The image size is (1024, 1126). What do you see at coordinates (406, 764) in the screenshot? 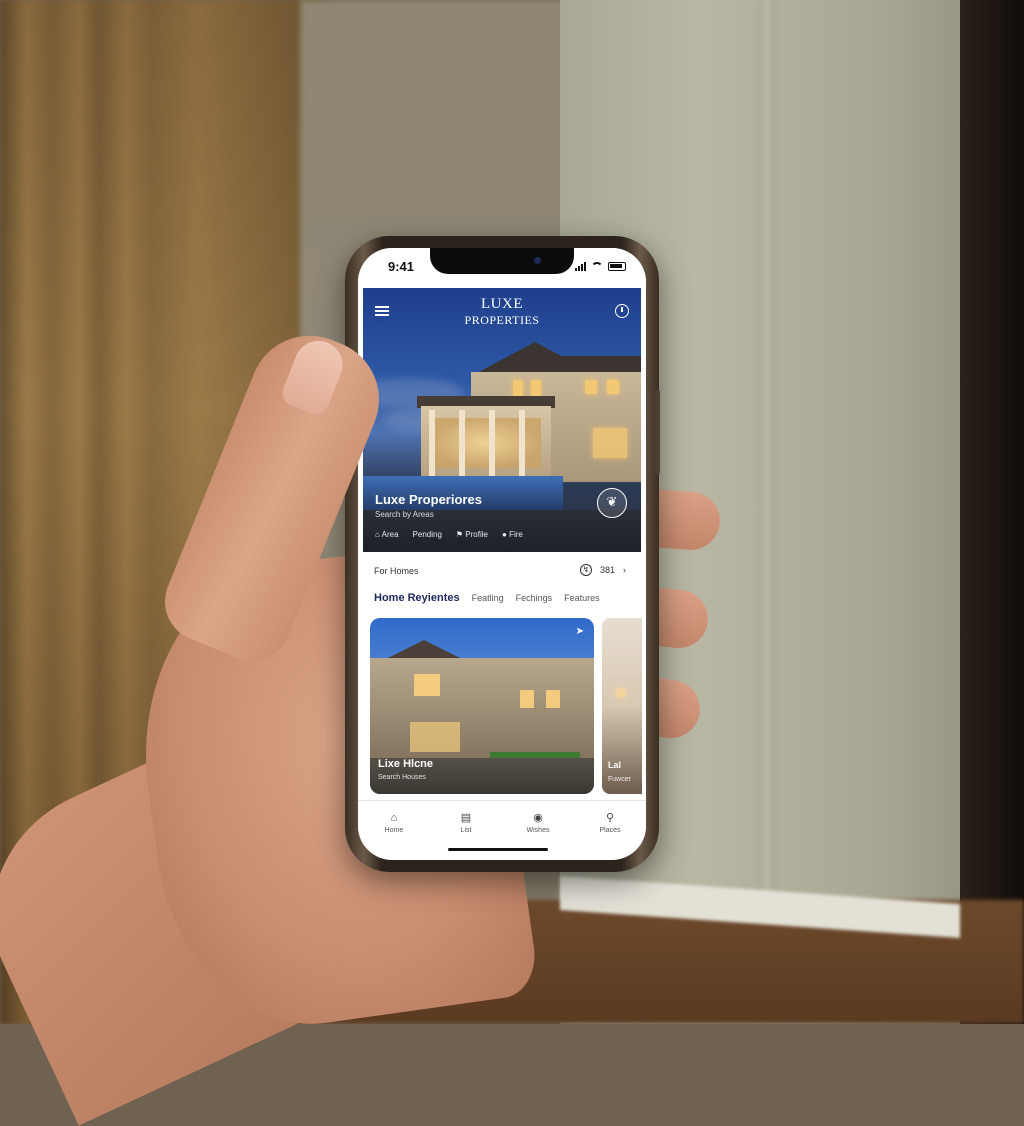
I see `card-name: Lixe Hlcne` at bounding box center [406, 764].